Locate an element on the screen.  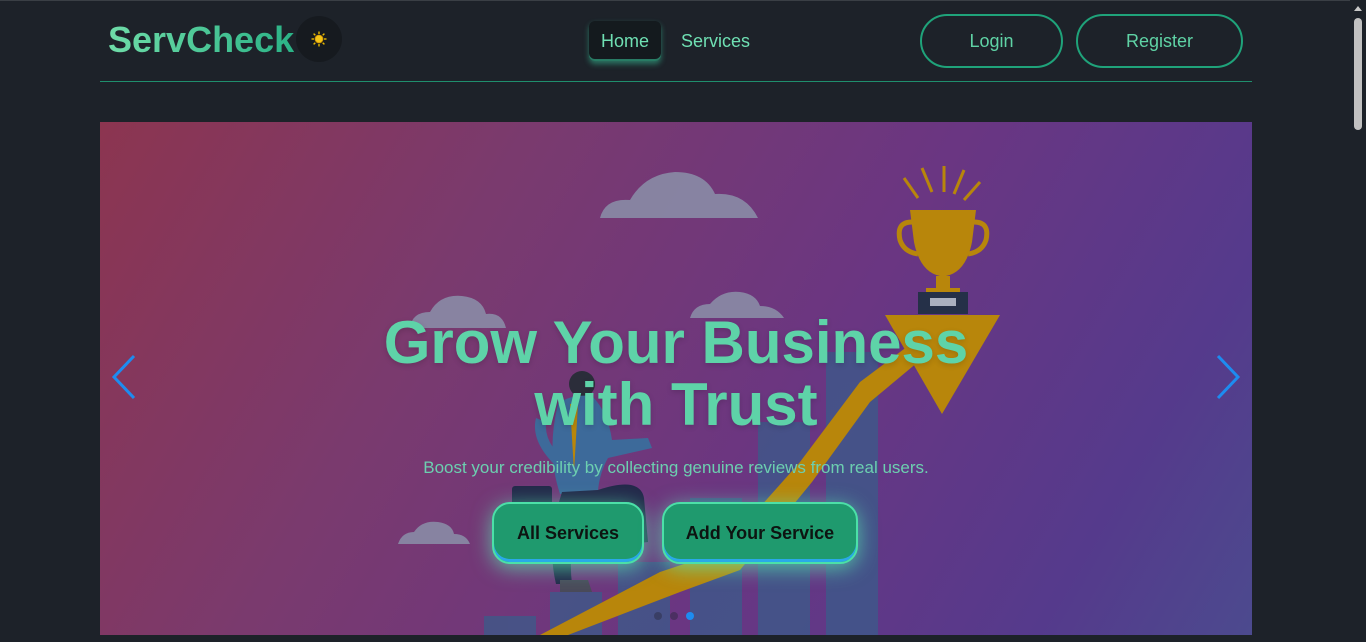
brand-logo: ServCheck is located at coordinates (201, 40).